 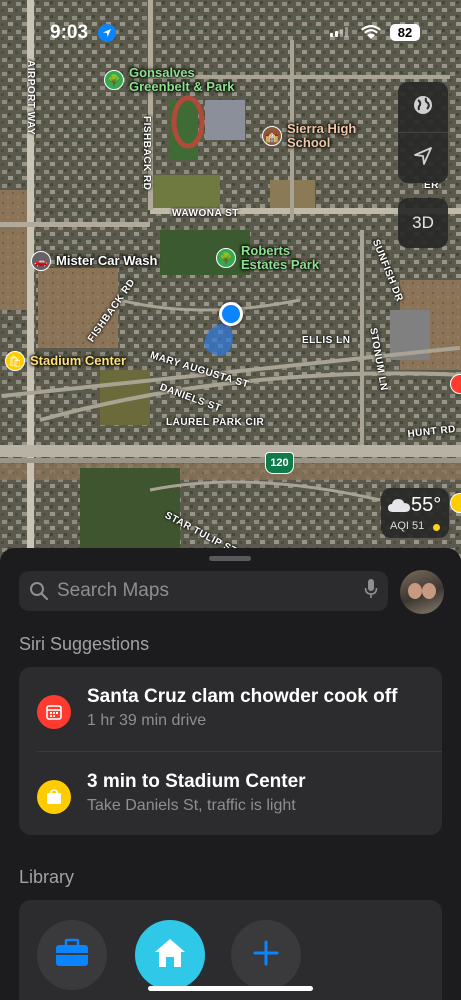 I want to click on library-add-button, so click(x=266, y=955).